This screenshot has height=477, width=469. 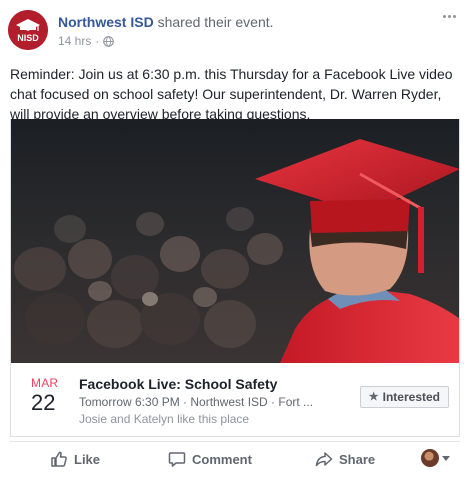 I want to click on event-title-link: Facebook Live: School Safety, so click(x=178, y=384).